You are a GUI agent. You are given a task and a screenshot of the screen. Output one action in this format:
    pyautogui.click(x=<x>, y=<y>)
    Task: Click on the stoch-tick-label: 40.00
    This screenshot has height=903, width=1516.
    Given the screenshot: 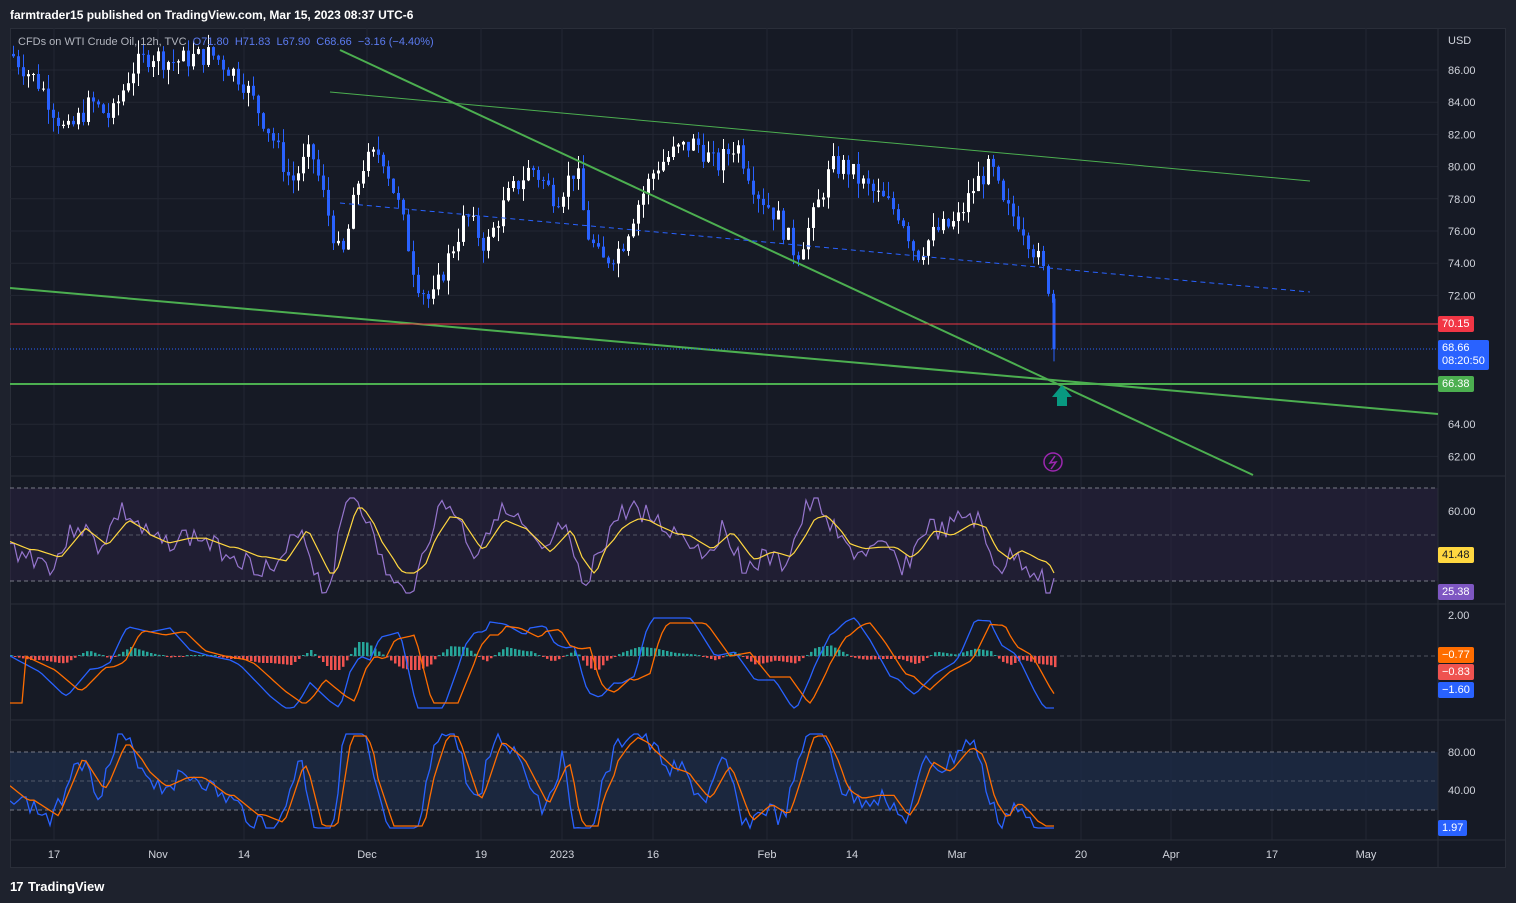 What is the action you would take?
    pyautogui.click(x=1462, y=791)
    